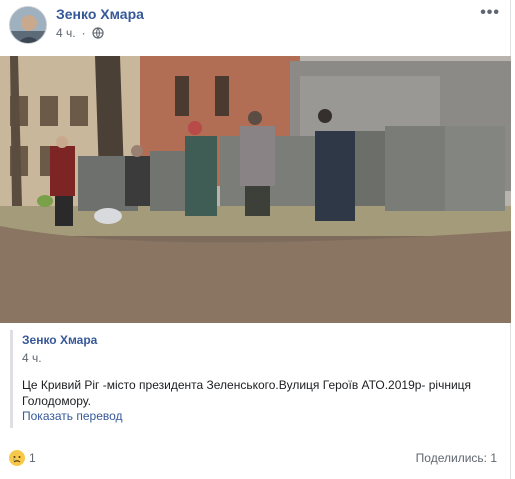 Image resolution: width=515 pixels, height=479 pixels. Describe the element at coordinates (100, 14) in the screenshot. I see `post-author-name: Зенко Хмара` at that location.